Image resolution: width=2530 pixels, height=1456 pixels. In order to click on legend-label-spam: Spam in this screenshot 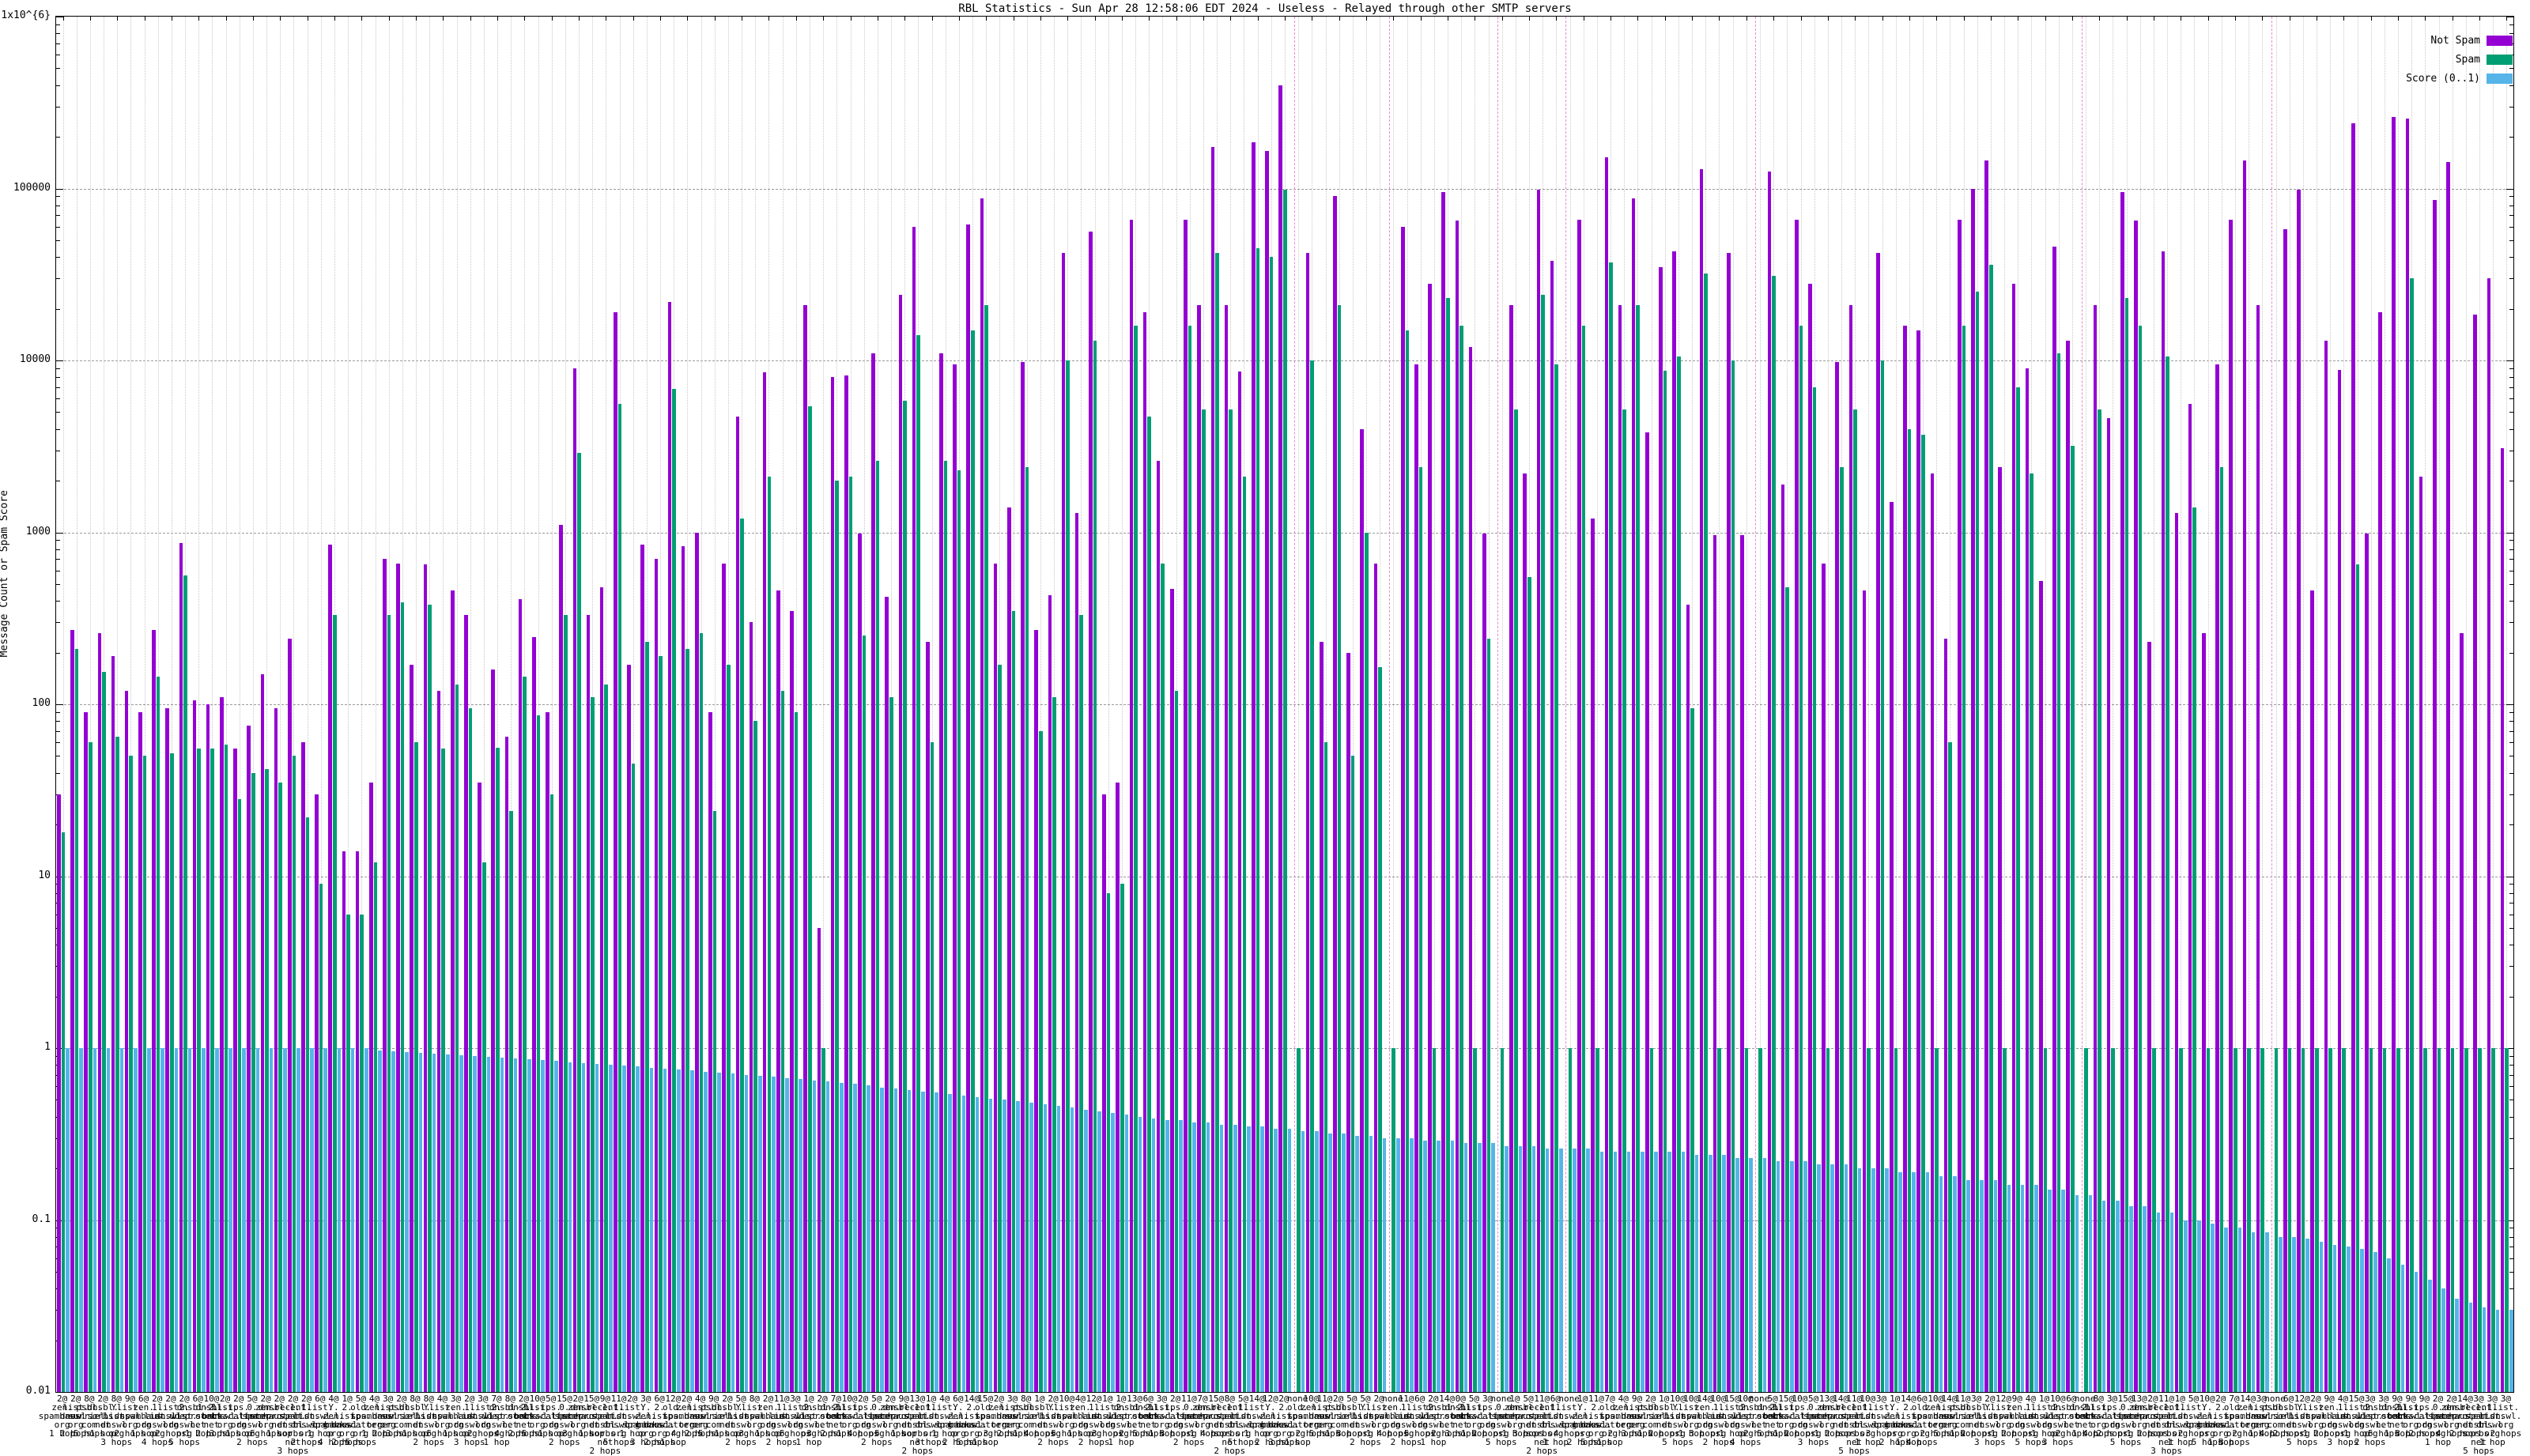, I will do `click(2467, 60)`.